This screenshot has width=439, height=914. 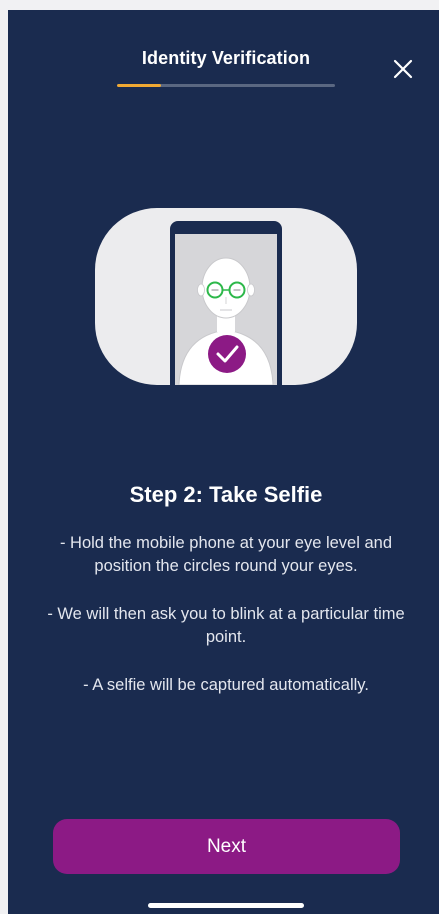 I want to click on check-badge, so click(x=227, y=354).